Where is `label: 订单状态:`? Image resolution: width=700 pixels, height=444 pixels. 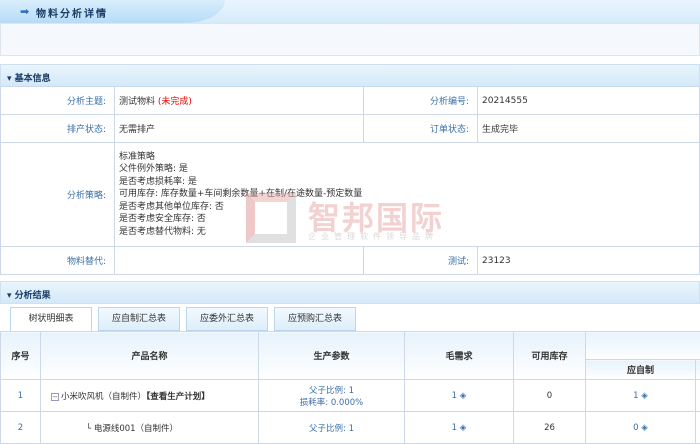 label: 订单状态: is located at coordinates (421, 129).